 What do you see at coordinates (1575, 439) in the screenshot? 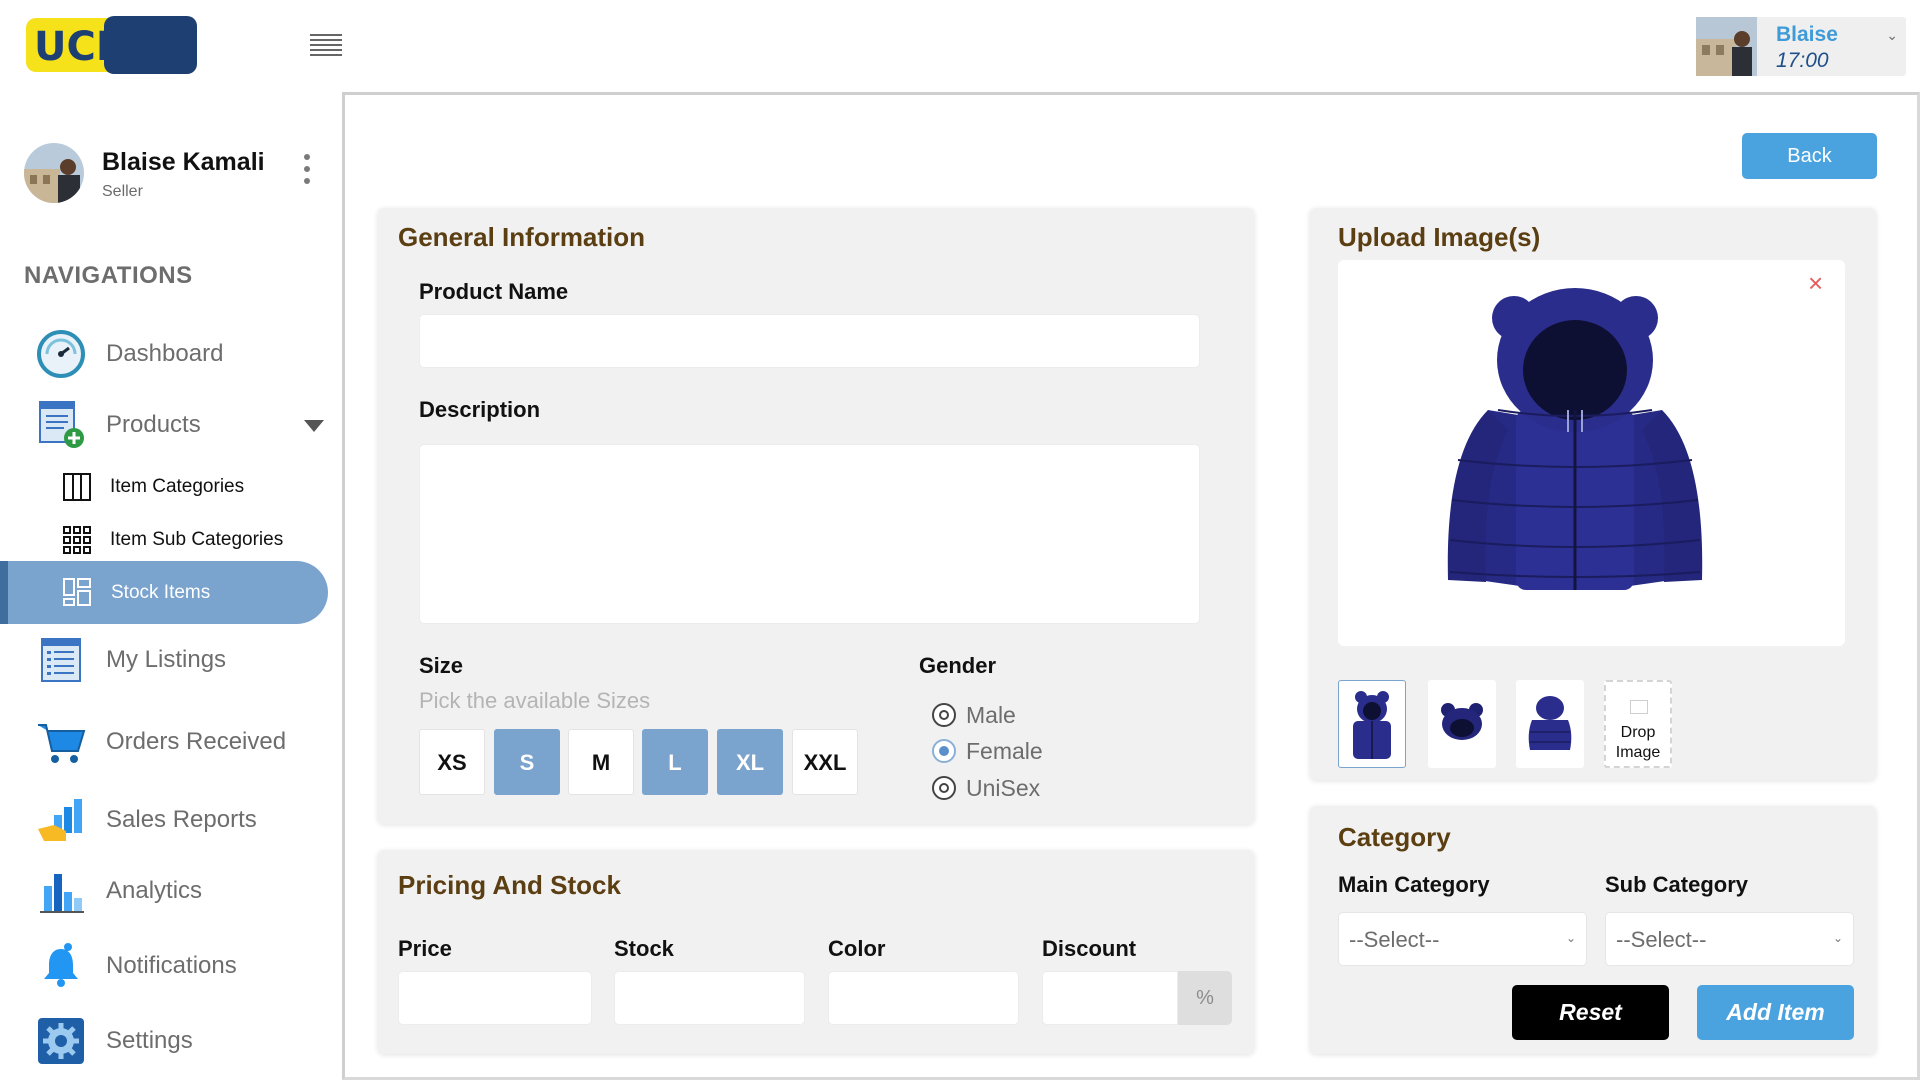
I see `puffer-jacket-image` at bounding box center [1575, 439].